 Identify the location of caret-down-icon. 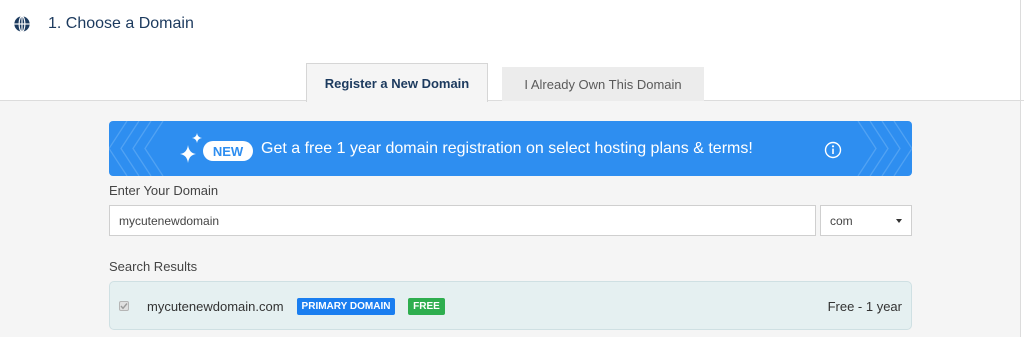
(899, 221).